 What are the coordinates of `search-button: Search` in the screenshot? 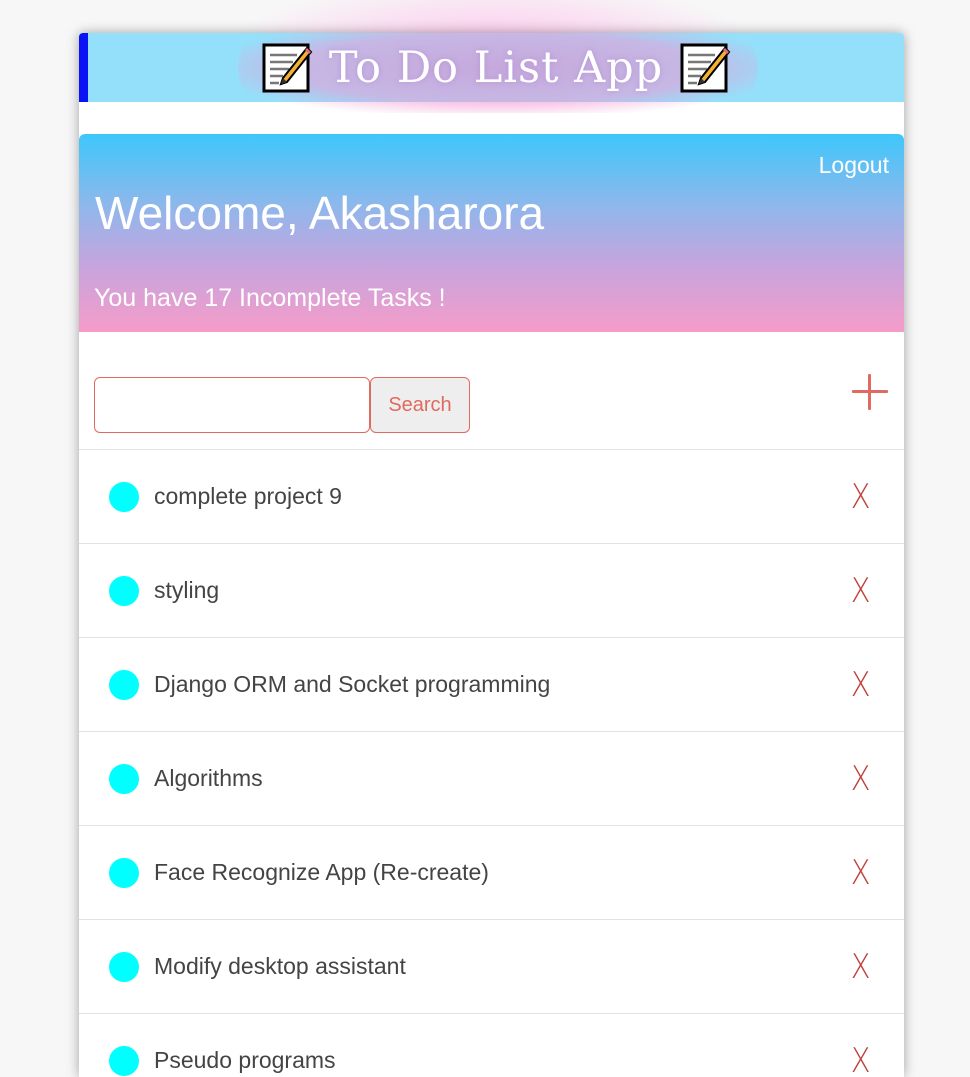 It's located at (420, 405).